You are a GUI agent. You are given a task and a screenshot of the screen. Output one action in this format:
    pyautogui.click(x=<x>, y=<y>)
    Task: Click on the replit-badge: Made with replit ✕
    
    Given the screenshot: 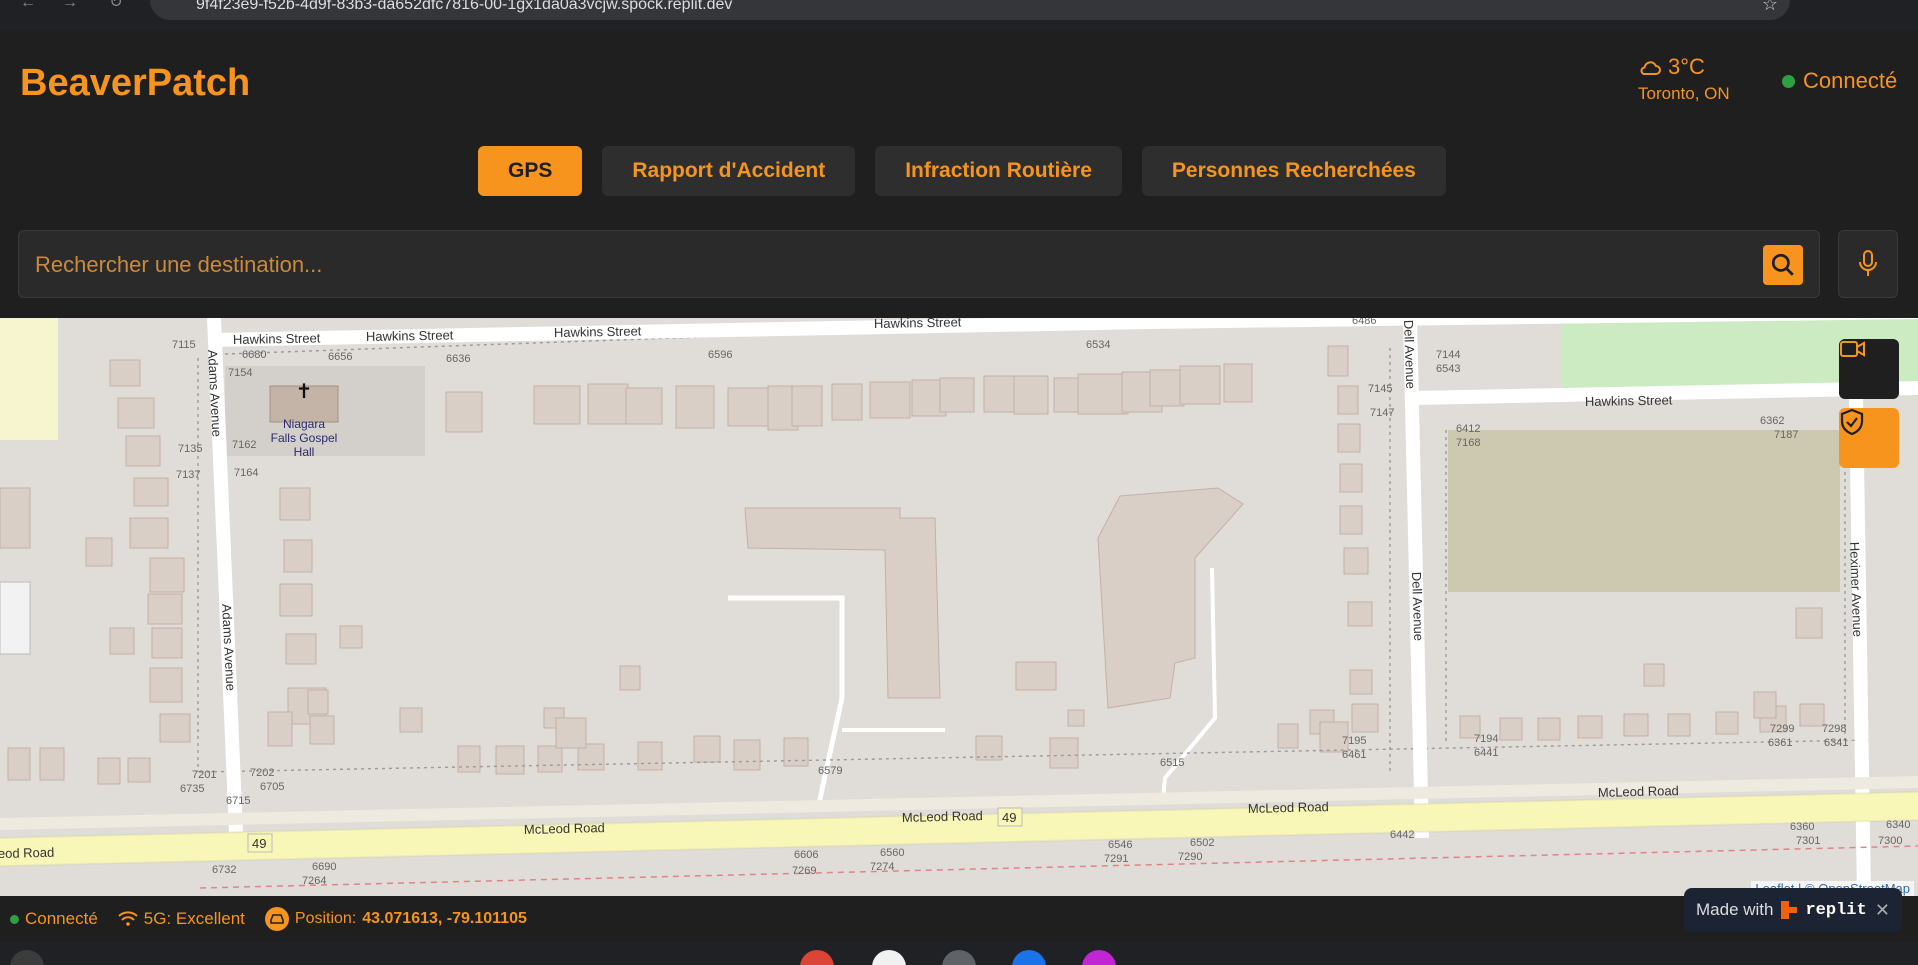 What is the action you would take?
    pyautogui.click(x=1793, y=910)
    